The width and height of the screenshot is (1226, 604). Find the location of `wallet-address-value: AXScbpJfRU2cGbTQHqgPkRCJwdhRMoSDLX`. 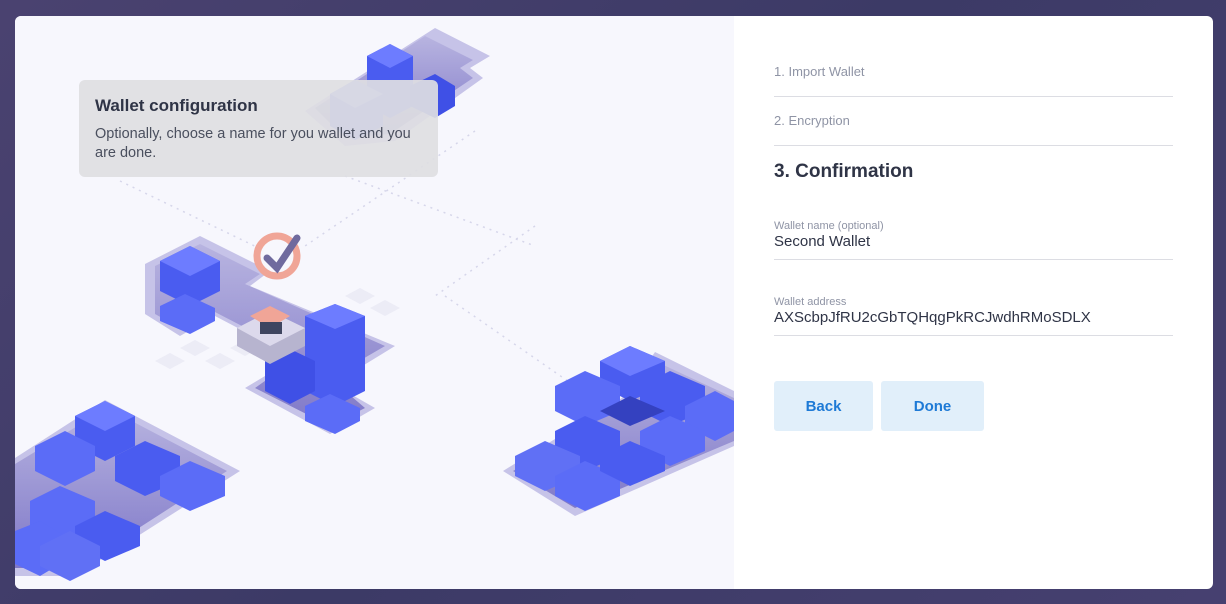

wallet-address-value: AXScbpJfRU2cGbTQHqgPkRCJwdhRMoSDLX is located at coordinates (932, 317).